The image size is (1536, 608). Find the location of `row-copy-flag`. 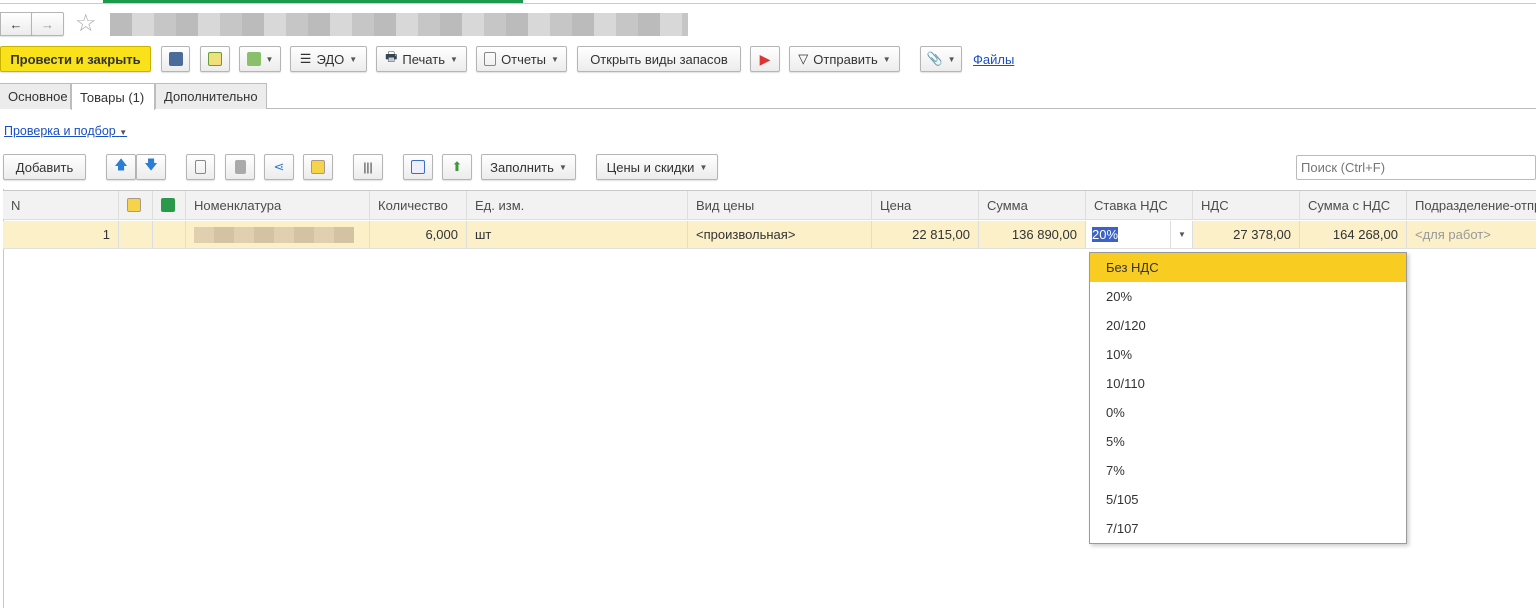

row-copy-flag is located at coordinates (136, 234).